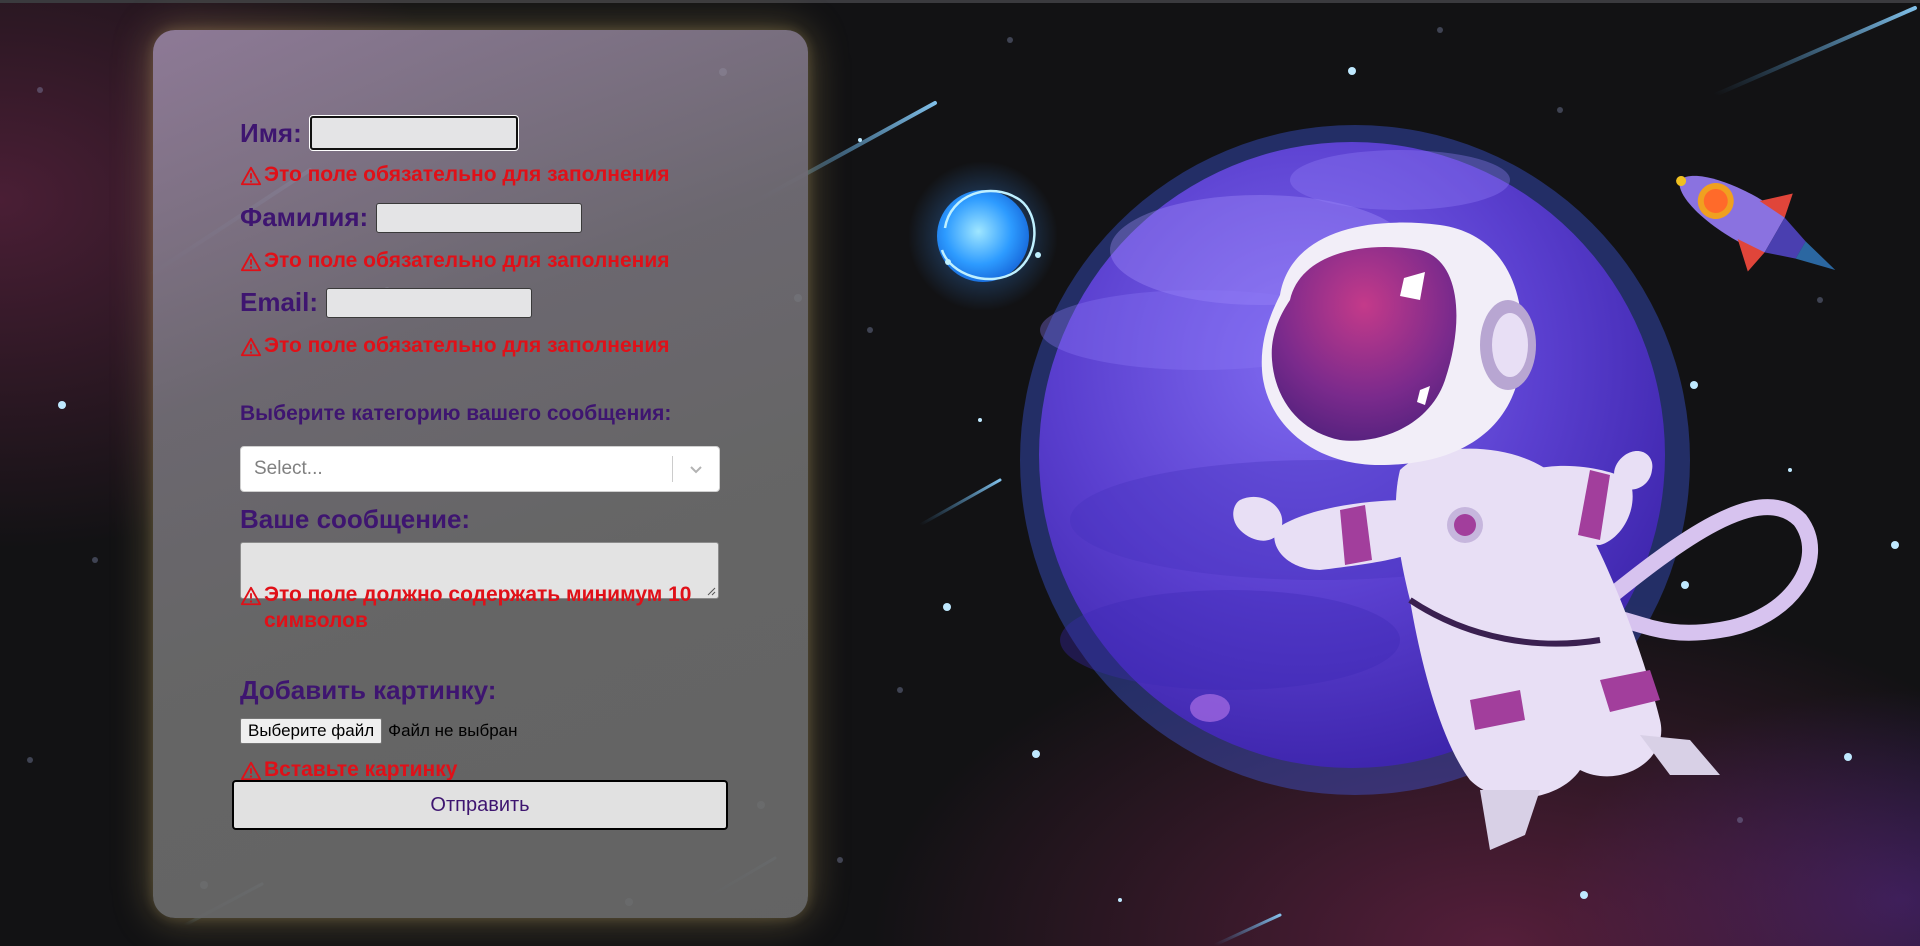 The width and height of the screenshot is (1920, 946). What do you see at coordinates (479, 217) in the screenshot?
I see `last-name-input` at bounding box center [479, 217].